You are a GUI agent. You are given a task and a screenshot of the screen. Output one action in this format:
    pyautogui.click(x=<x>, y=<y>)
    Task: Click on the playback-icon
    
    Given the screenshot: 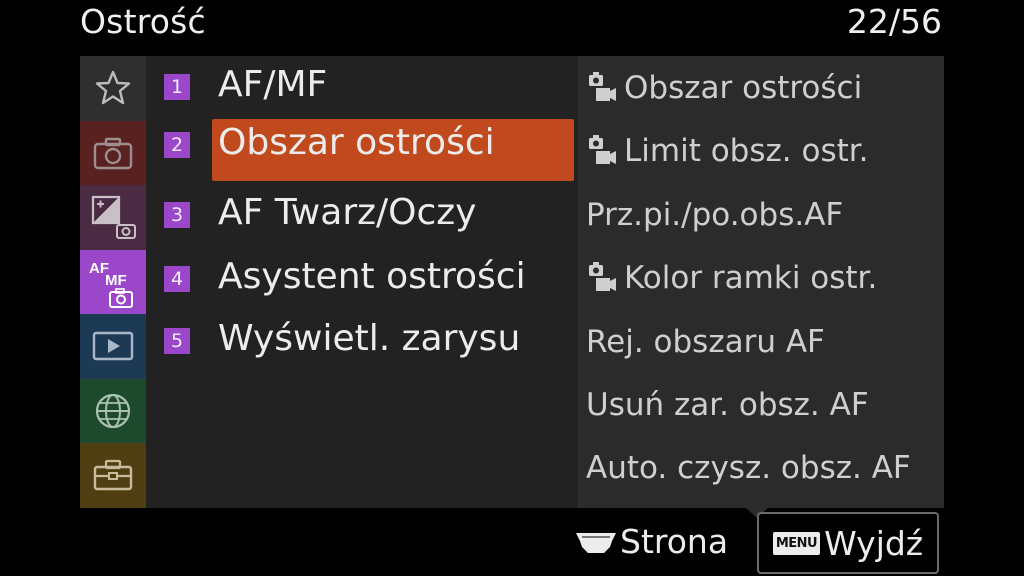 What is the action you would take?
    pyautogui.click(x=113, y=346)
    